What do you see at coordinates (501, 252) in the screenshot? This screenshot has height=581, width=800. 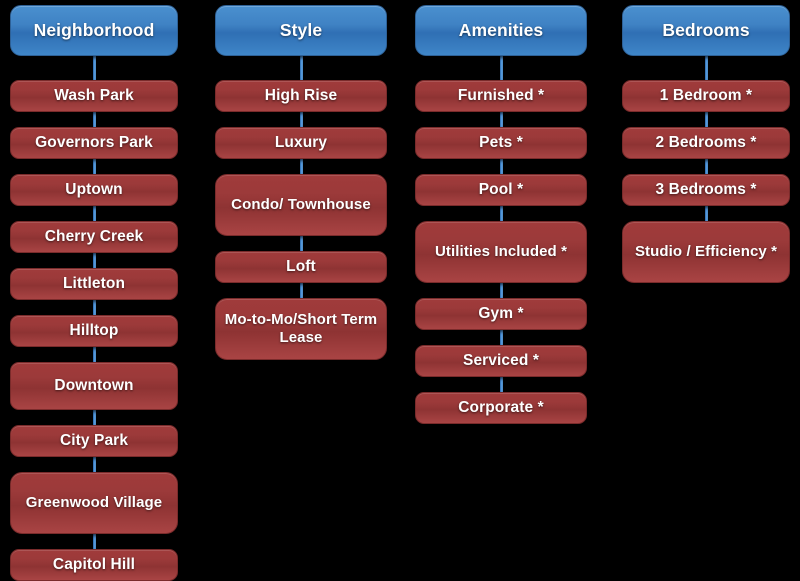 I see `item-node-amenities-3: Utilities Included *` at bounding box center [501, 252].